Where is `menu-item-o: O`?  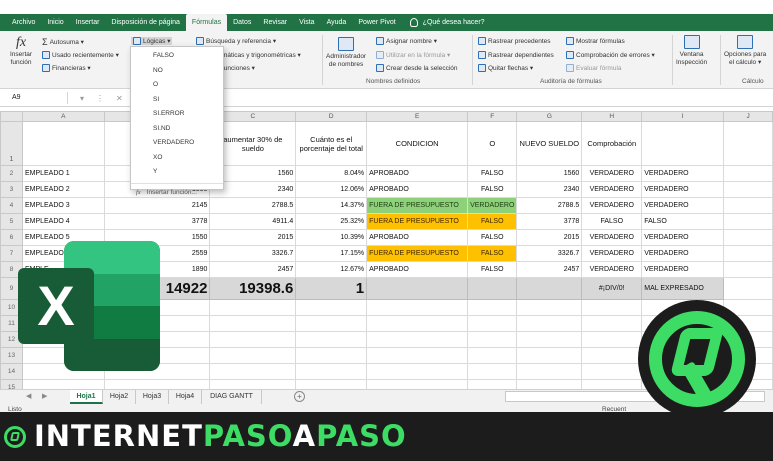
menu-item-o: O is located at coordinates (177, 85).